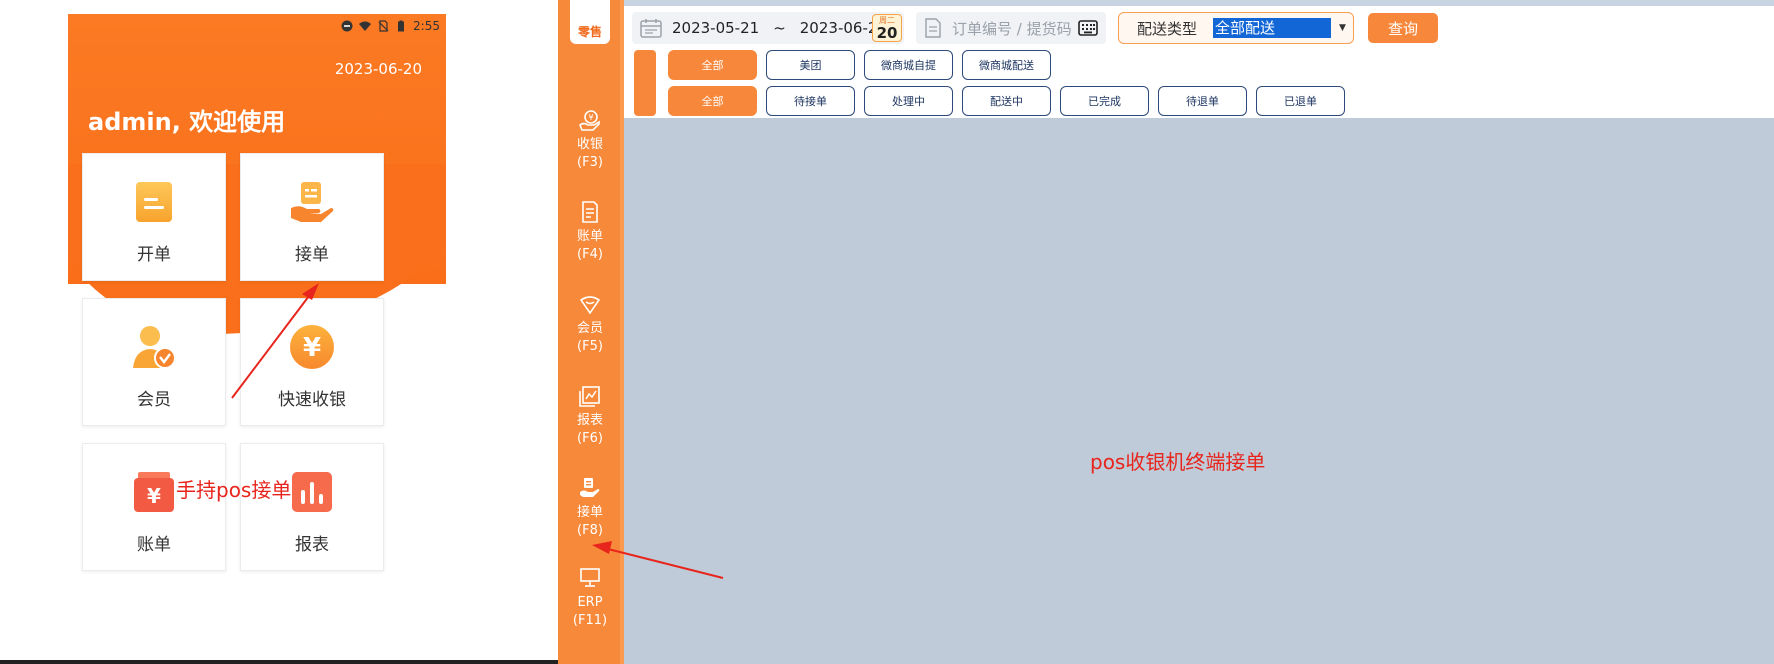  What do you see at coordinates (383, 26) in the screenshot?
I see `no-sim-icon` at bounding box center [383, 26].